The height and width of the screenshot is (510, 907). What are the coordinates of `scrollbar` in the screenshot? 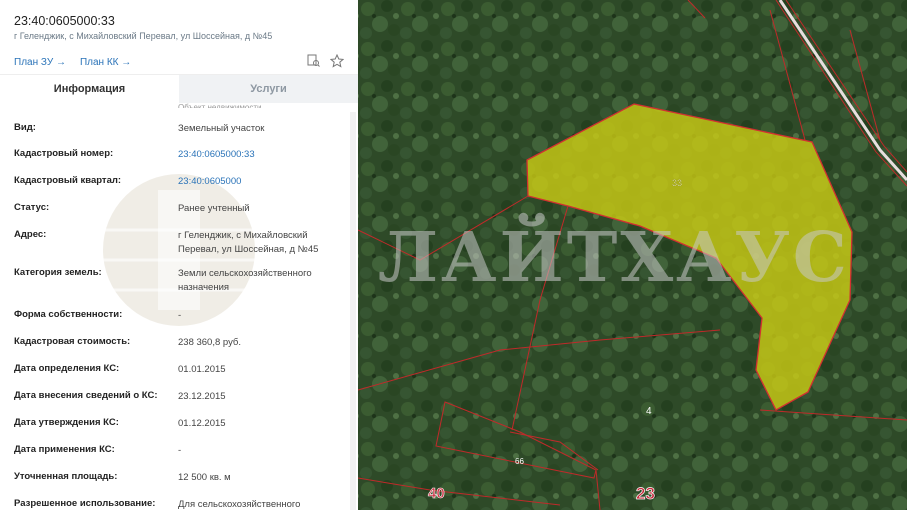 It's located at (353, 311).